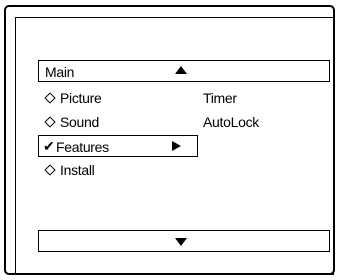 The height and width of the screenshot is (280, 339). Describe the element at coordinates (79, 122) in the screenshot. I see `menu-item-label: Sound` at that location.